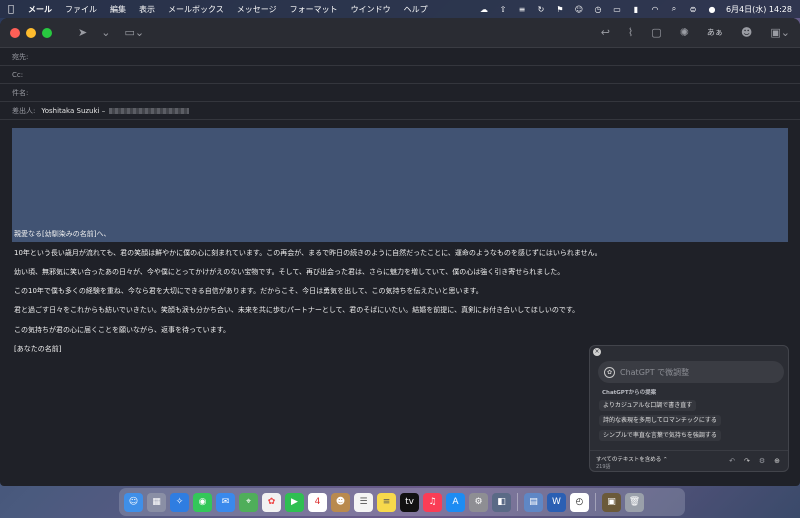 The image size is (800, 518). What do you see at coordinates (609, 372) in the screenshot?
I see `chatgpt-logo-icon: ✿` at bounding box center [609, 372].